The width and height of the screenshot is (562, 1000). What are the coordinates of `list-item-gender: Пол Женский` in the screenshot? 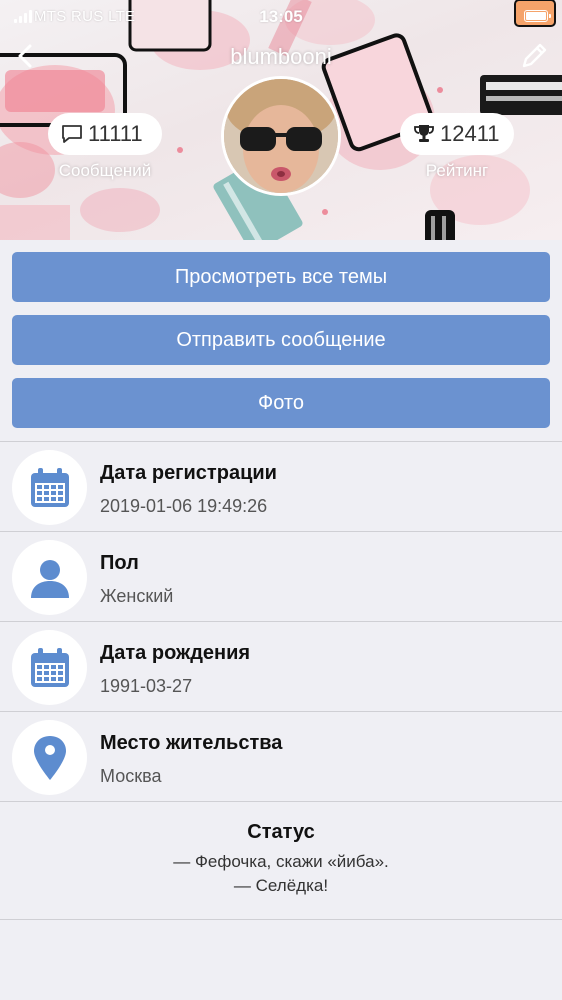 It's located at (281, 577).